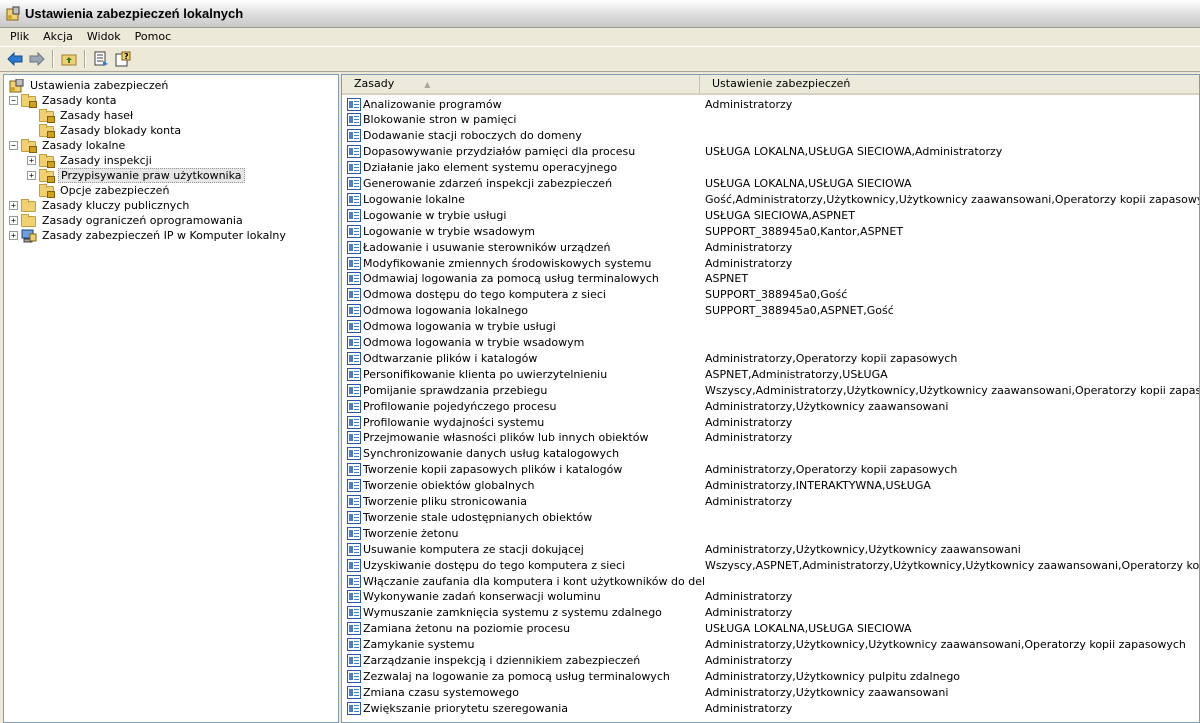 This screenshot has height=723, width=1200. What do you see at coordinates (427, 84) in the screenshot?
I see `sort-ascending-icon: ▲` at bounding box center [427, 84].